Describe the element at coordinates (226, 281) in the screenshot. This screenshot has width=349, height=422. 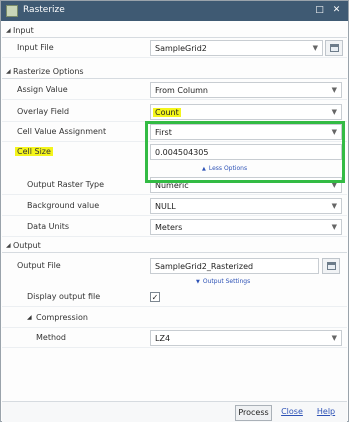
I see `output-settings-label: Output Settings` at that location.